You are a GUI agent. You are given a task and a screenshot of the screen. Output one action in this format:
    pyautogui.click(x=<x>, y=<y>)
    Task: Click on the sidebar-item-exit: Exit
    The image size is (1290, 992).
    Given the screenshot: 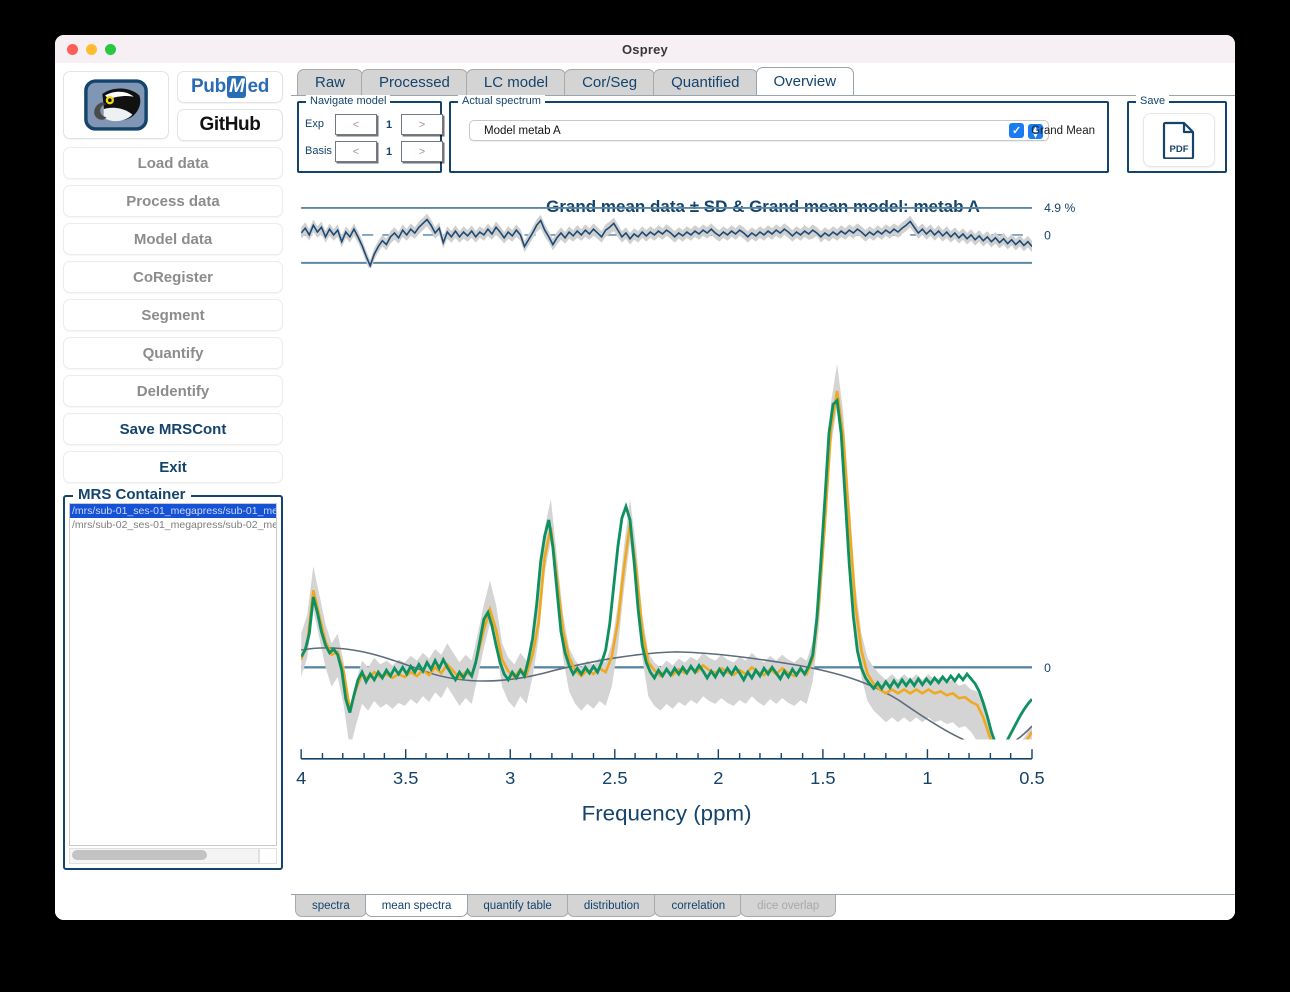 What is the action you would take?
    pyautogui.click(x=173, y=467)
    